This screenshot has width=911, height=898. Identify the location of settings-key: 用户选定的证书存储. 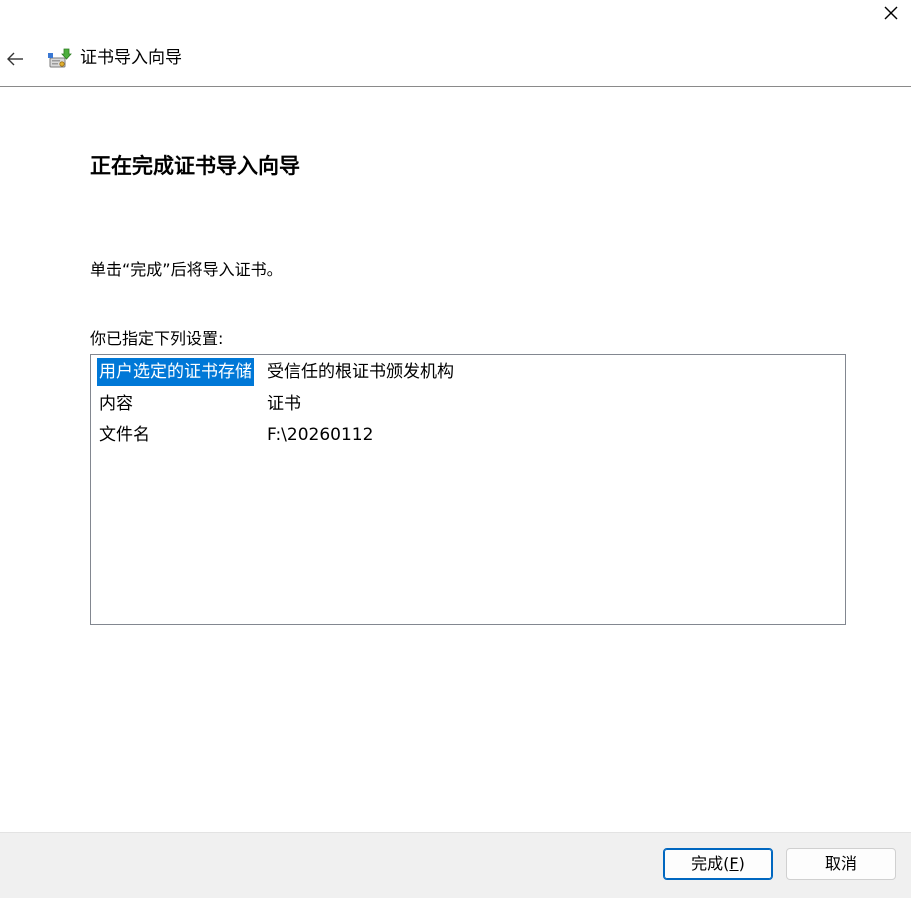
(175, 372).